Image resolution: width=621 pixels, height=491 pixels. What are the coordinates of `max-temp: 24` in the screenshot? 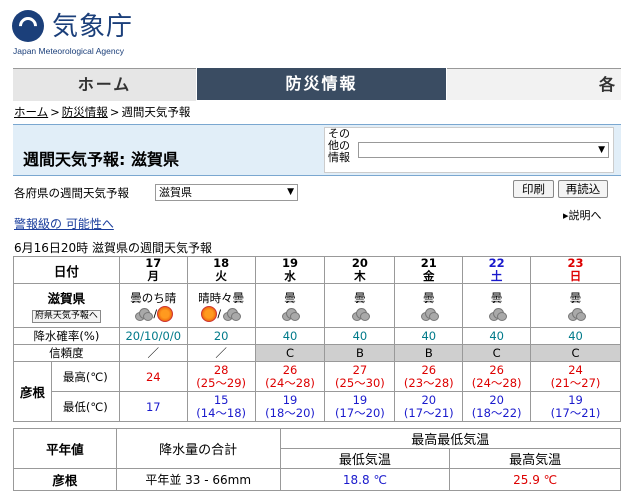 It's located at (153, 376).